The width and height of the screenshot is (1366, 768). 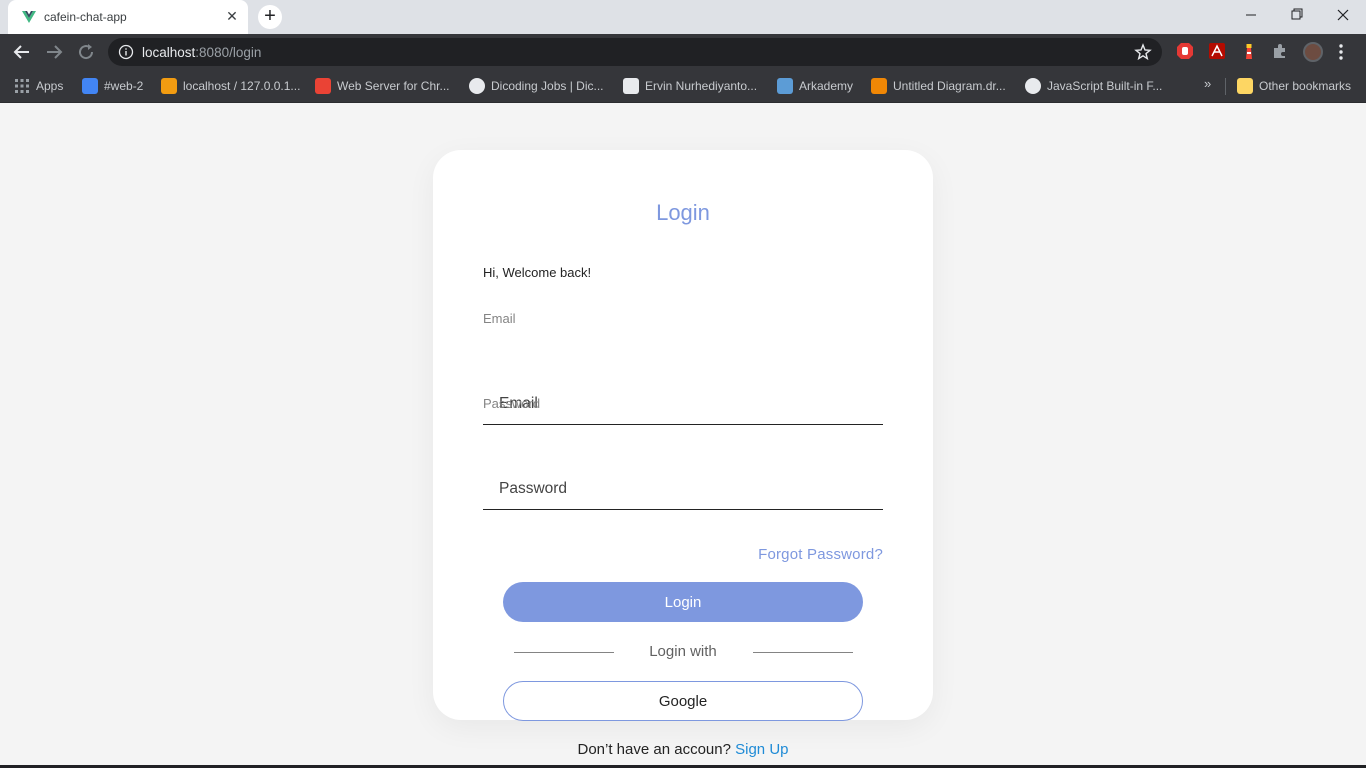 What do you see at coordinates (1185, 51) in the screenshot?
I see `adblock-extension-icon` at bounding box center [1185, 51].